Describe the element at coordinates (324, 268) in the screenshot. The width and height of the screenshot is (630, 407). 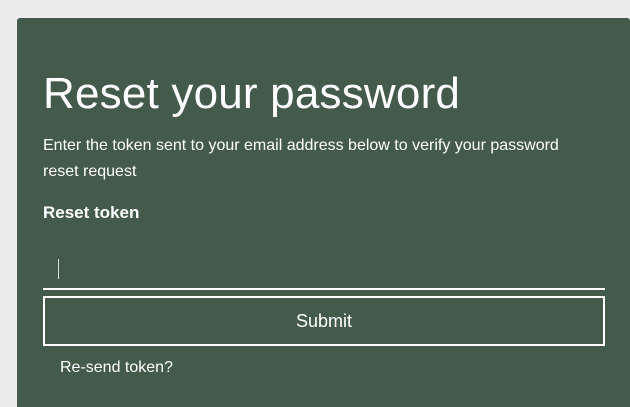
I see `reset-token-input` at that location.